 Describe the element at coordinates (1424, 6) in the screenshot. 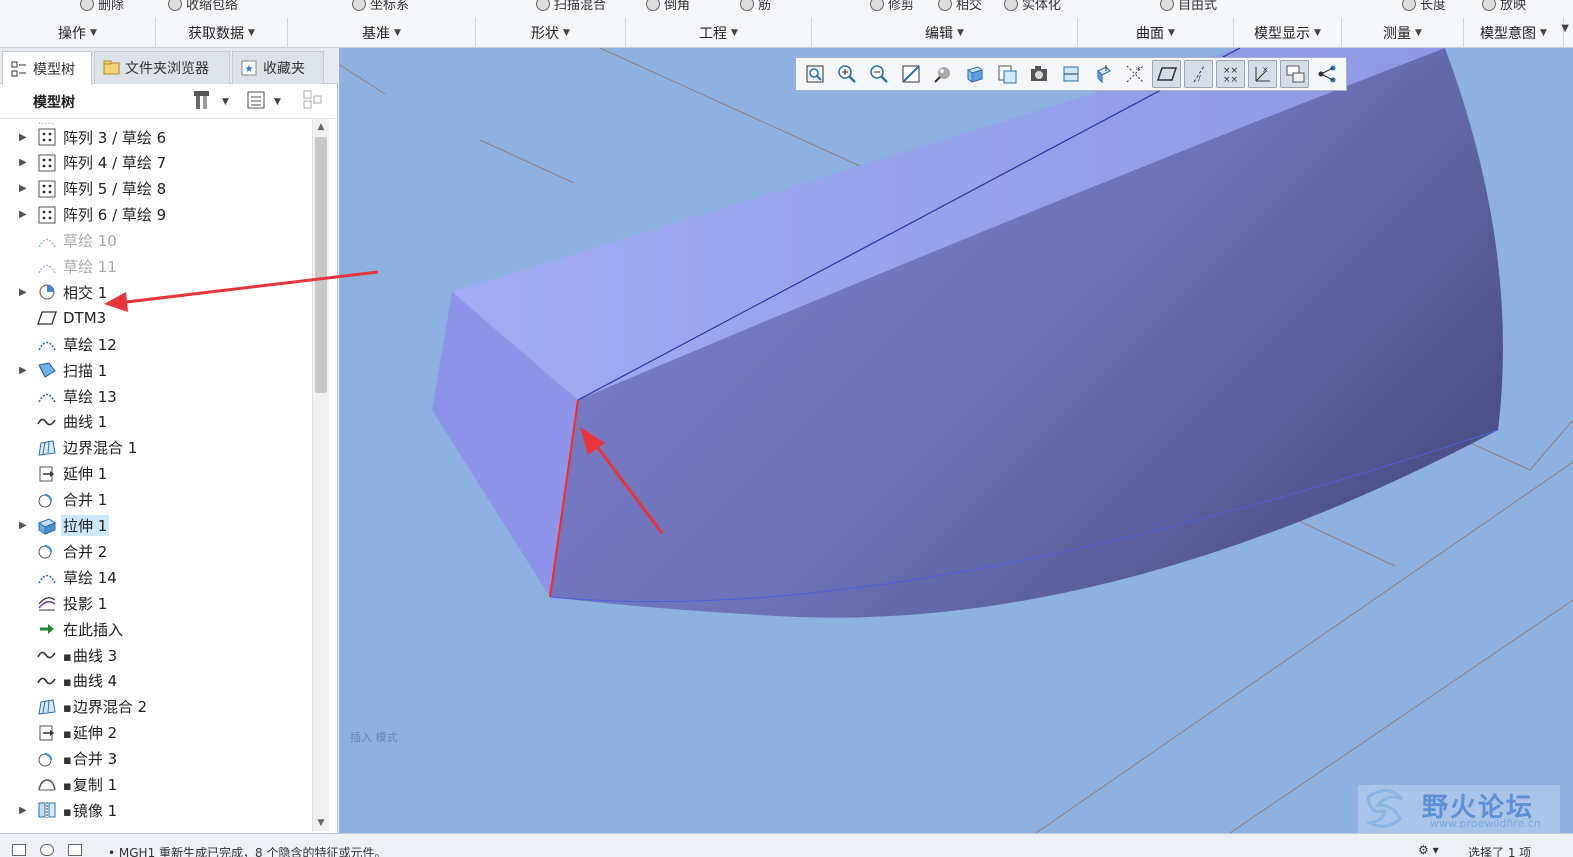

I see `ribbon-command-10: 长度` at that location.